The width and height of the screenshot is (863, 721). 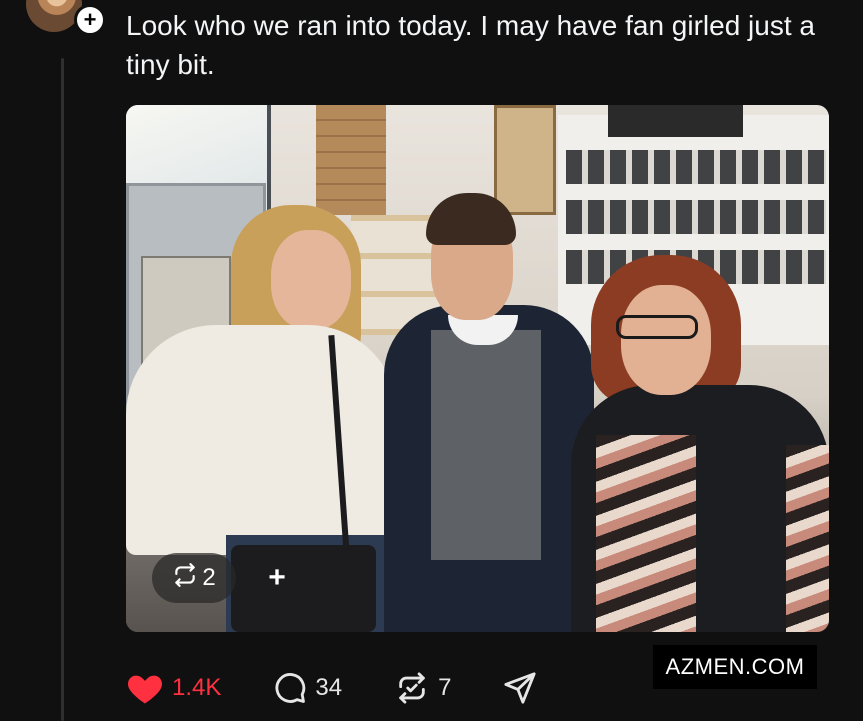 What do you see at coordinates (329, 687) in the screenshot?
I see `reply-count: 34` at bounding box center [329, 687].